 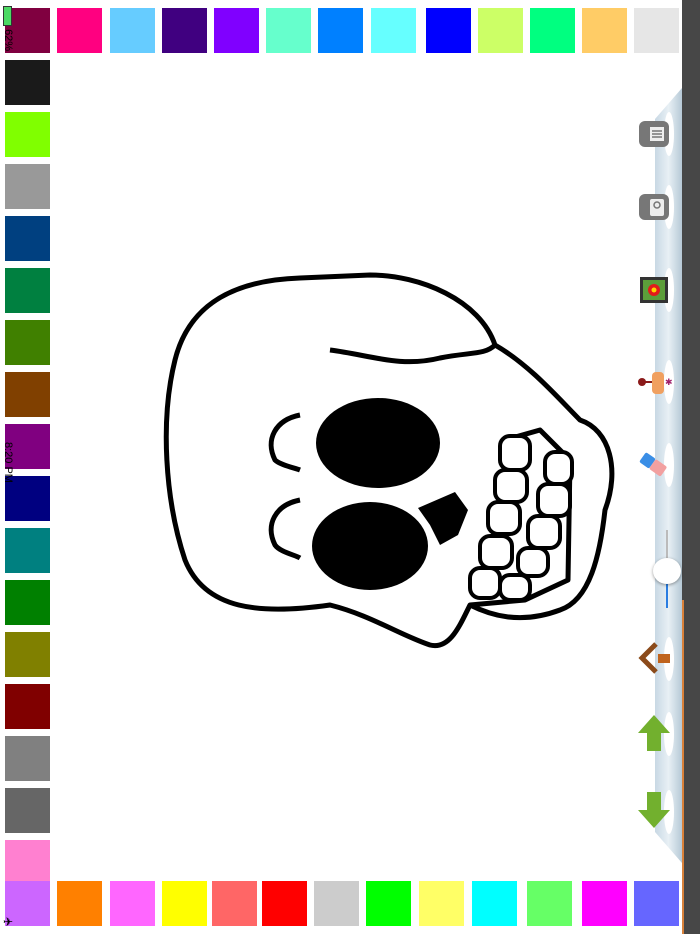 I want to click on menu-button, so click(x=654, y=134).